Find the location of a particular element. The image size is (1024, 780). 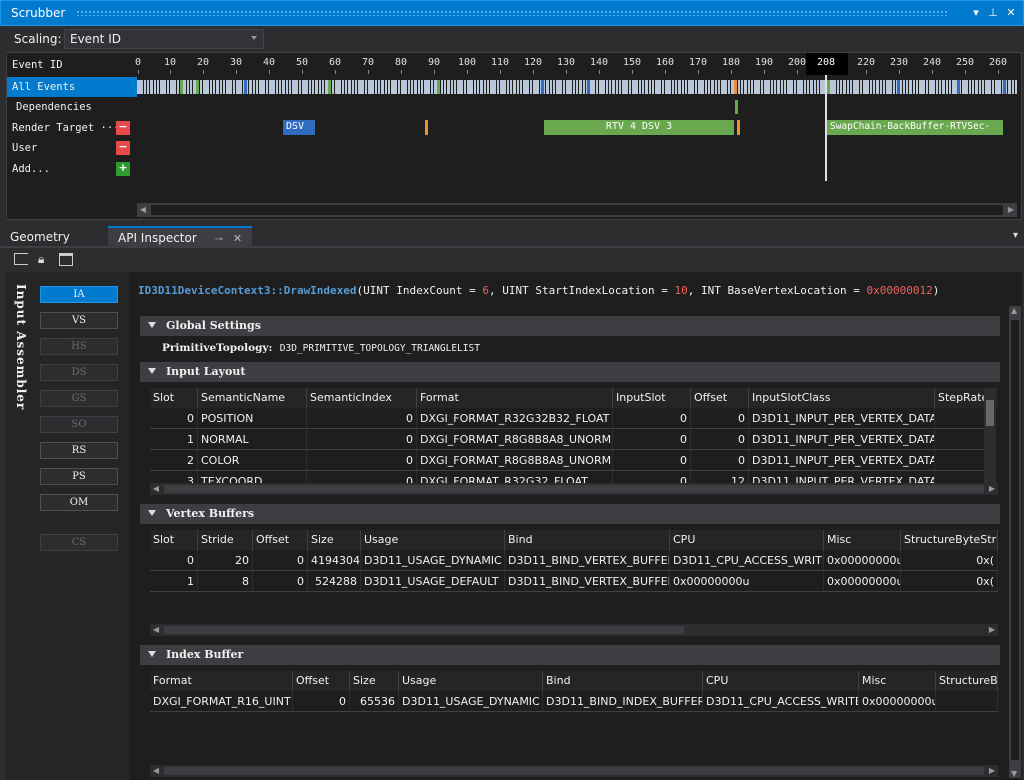

stage-button-ds: DS is located at coordinates (79, 372).